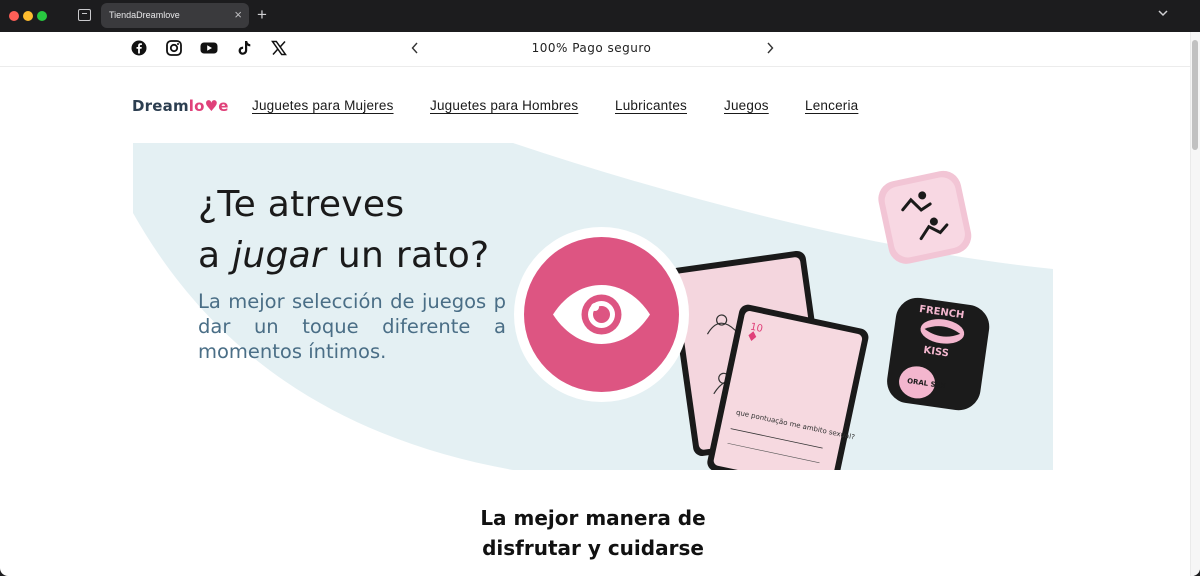 The image size is (1200, 576). What do you see at coordinates (1195, 95) in the screenshot?
I see `scrollbar-thumb` at bounding box center [1195, 95].